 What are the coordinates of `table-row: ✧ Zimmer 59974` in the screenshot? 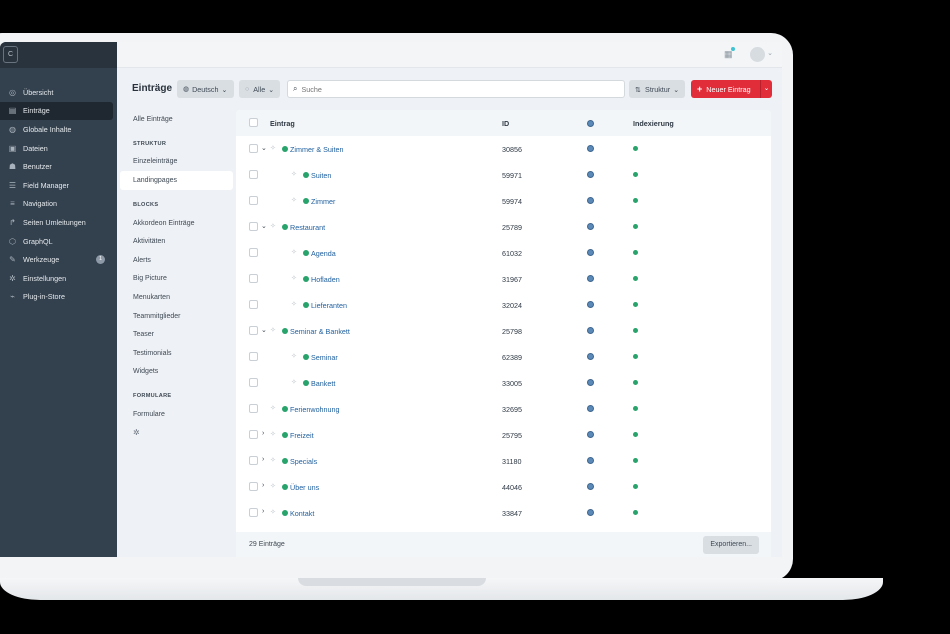 It's located at (503, 201).